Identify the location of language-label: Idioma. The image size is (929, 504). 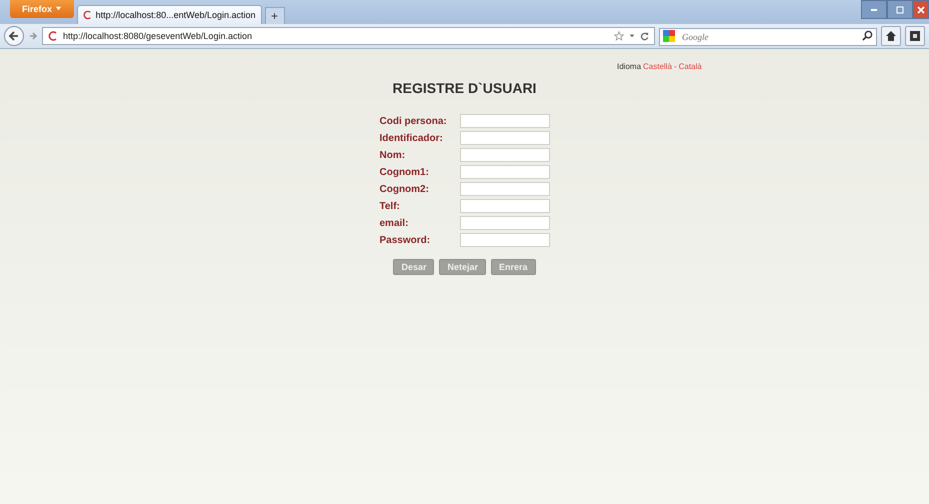
(629, 66).